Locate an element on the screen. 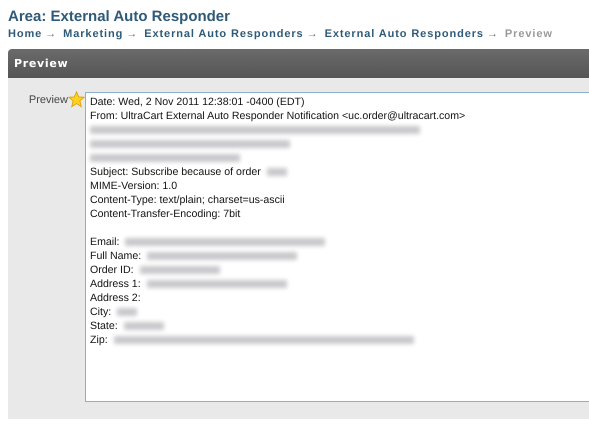 Image resolution: width=589 pixels, height=433 pixels. field-label: Preview is located at coordinates (48, 100).